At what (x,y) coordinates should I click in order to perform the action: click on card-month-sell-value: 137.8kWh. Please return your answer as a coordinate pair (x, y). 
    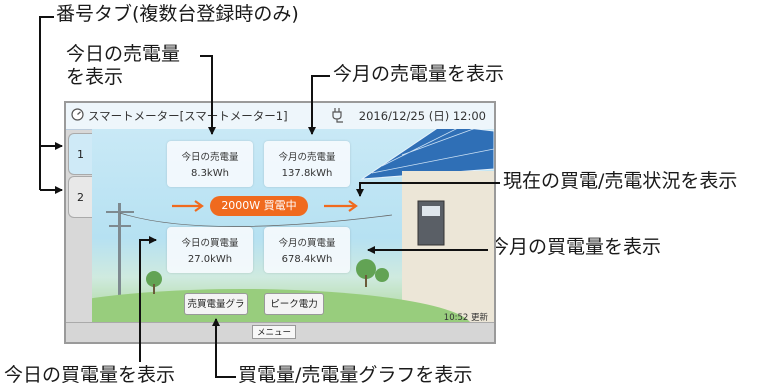
    Looking at the image, I should click on (307, 173).